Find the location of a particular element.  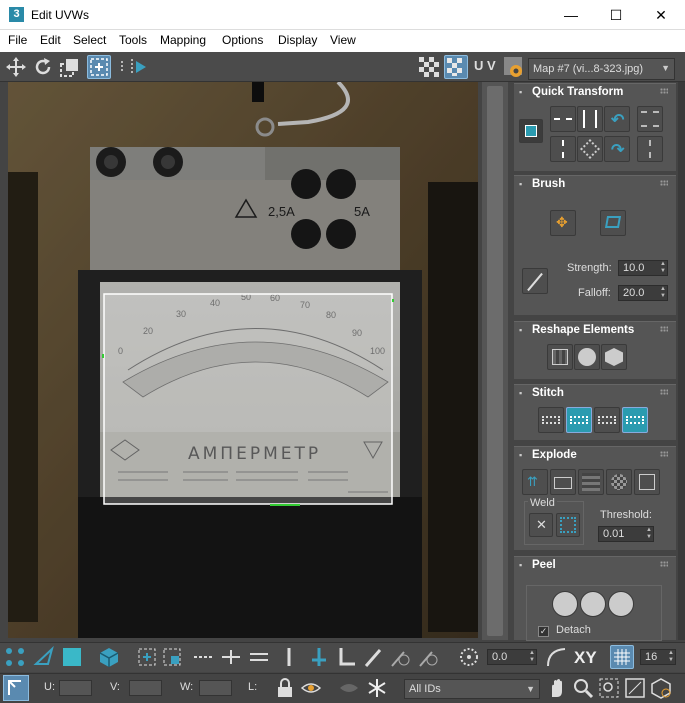

edge-select-icon is located at coordinates (44, 657).